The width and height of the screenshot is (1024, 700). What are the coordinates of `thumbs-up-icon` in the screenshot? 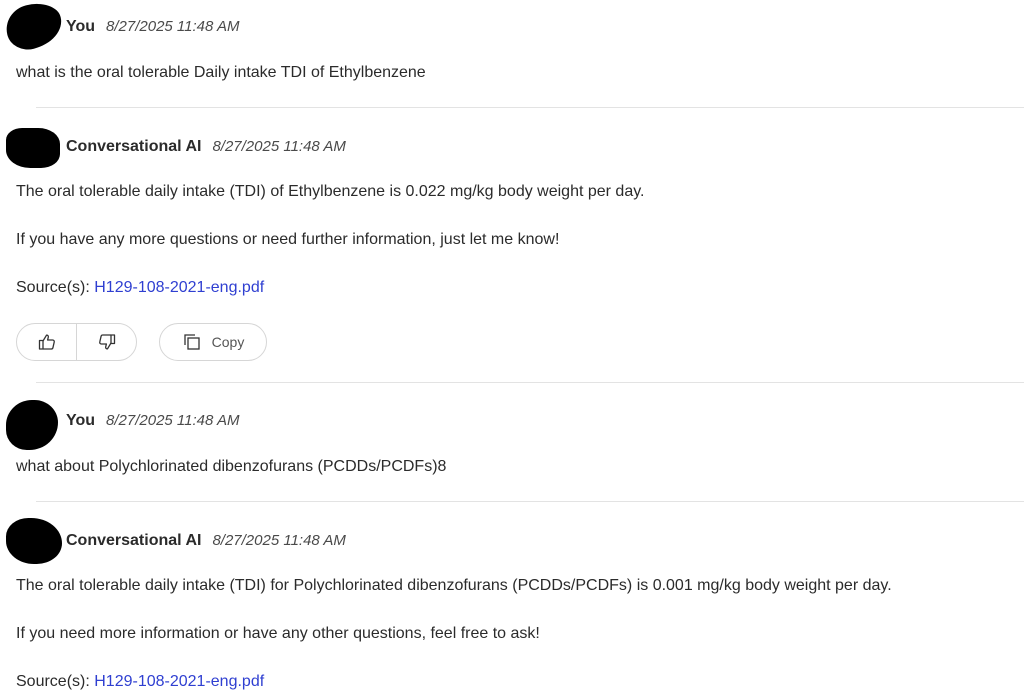 It's located at (47, 342).